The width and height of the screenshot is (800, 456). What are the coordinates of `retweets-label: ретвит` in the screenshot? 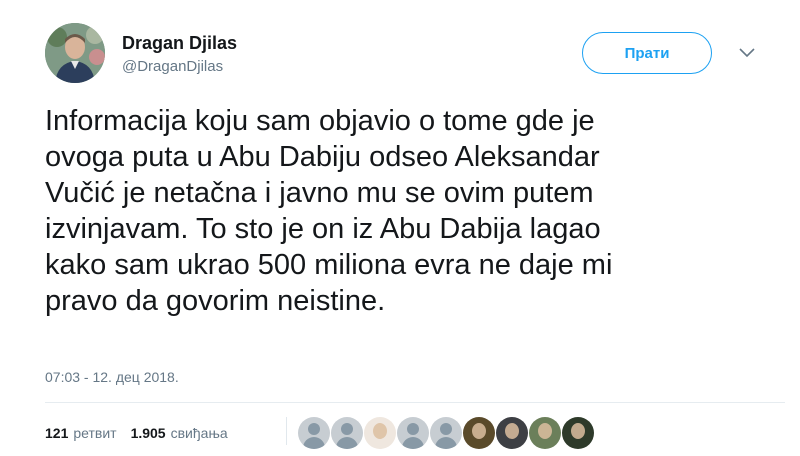 It's located at (94, 433).